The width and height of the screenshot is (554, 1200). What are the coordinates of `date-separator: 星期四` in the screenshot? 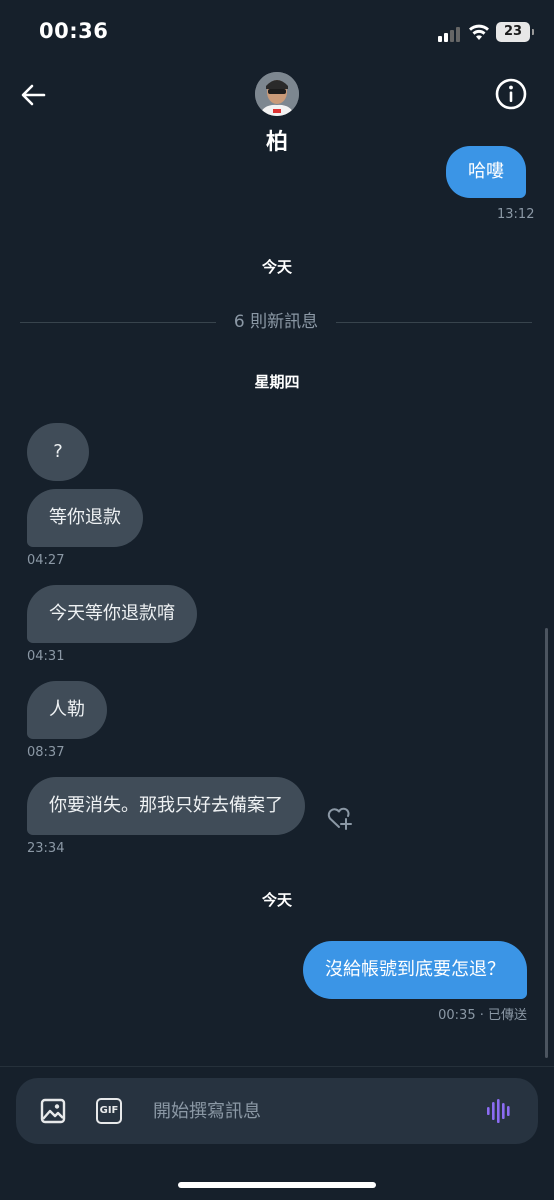 It's located at (277, 382).